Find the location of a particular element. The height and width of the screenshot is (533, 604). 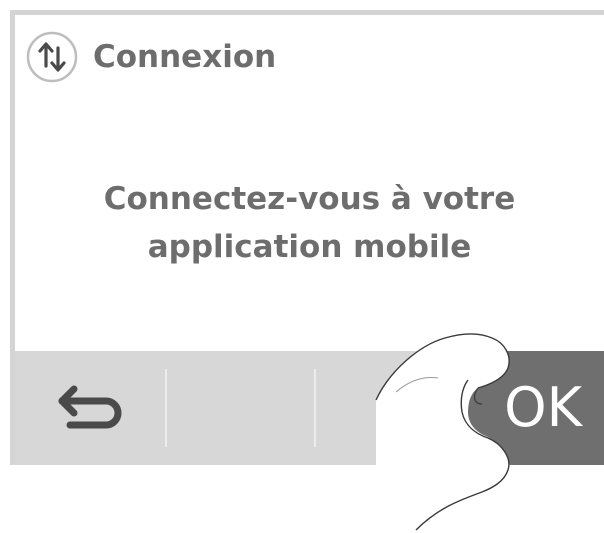

page-title: Connexion is located at coordinates (185, 57).